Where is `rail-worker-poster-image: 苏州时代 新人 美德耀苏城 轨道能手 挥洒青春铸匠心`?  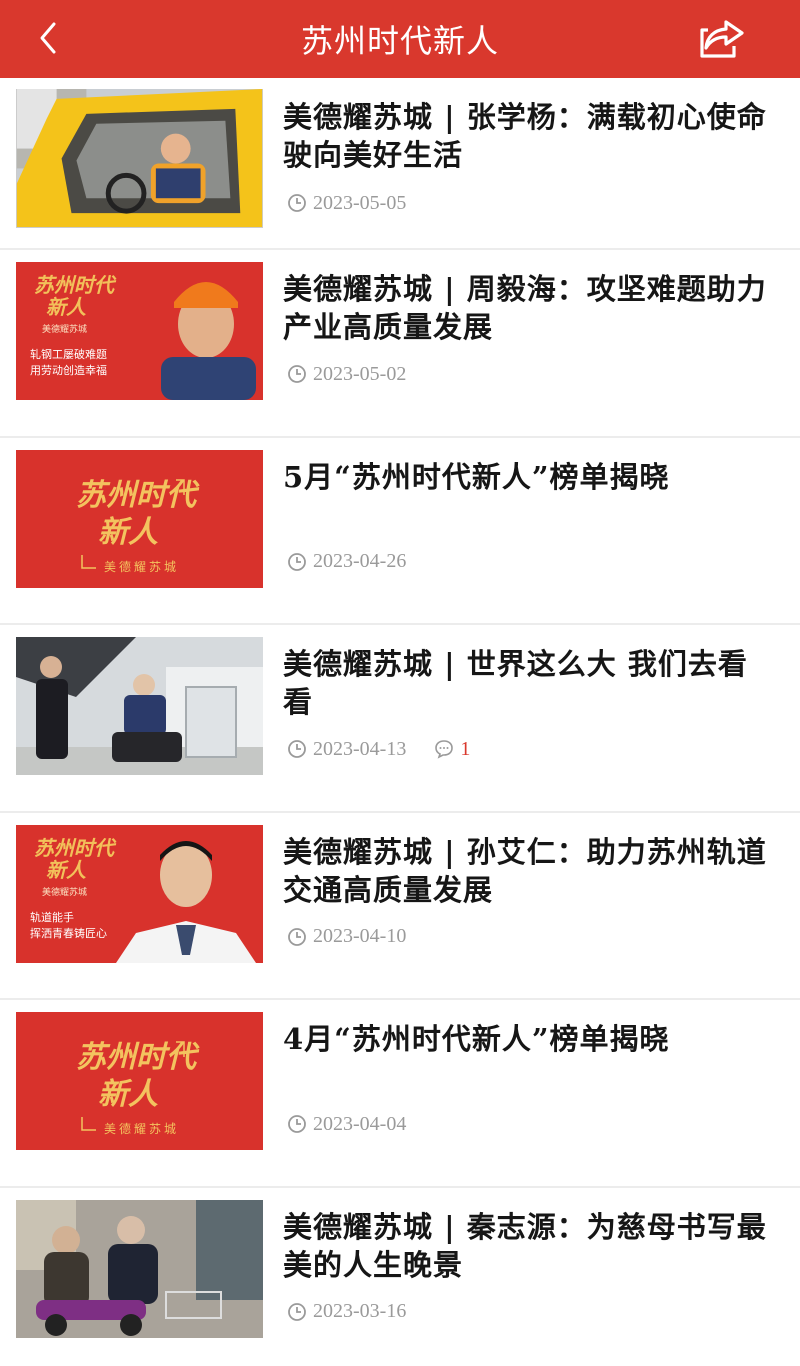
rail-worker-poster-image: 苏州时代 新人 美德耀苏城 轨道能手 挥洒青春铸匠心 is located at coordinates (139, 893).